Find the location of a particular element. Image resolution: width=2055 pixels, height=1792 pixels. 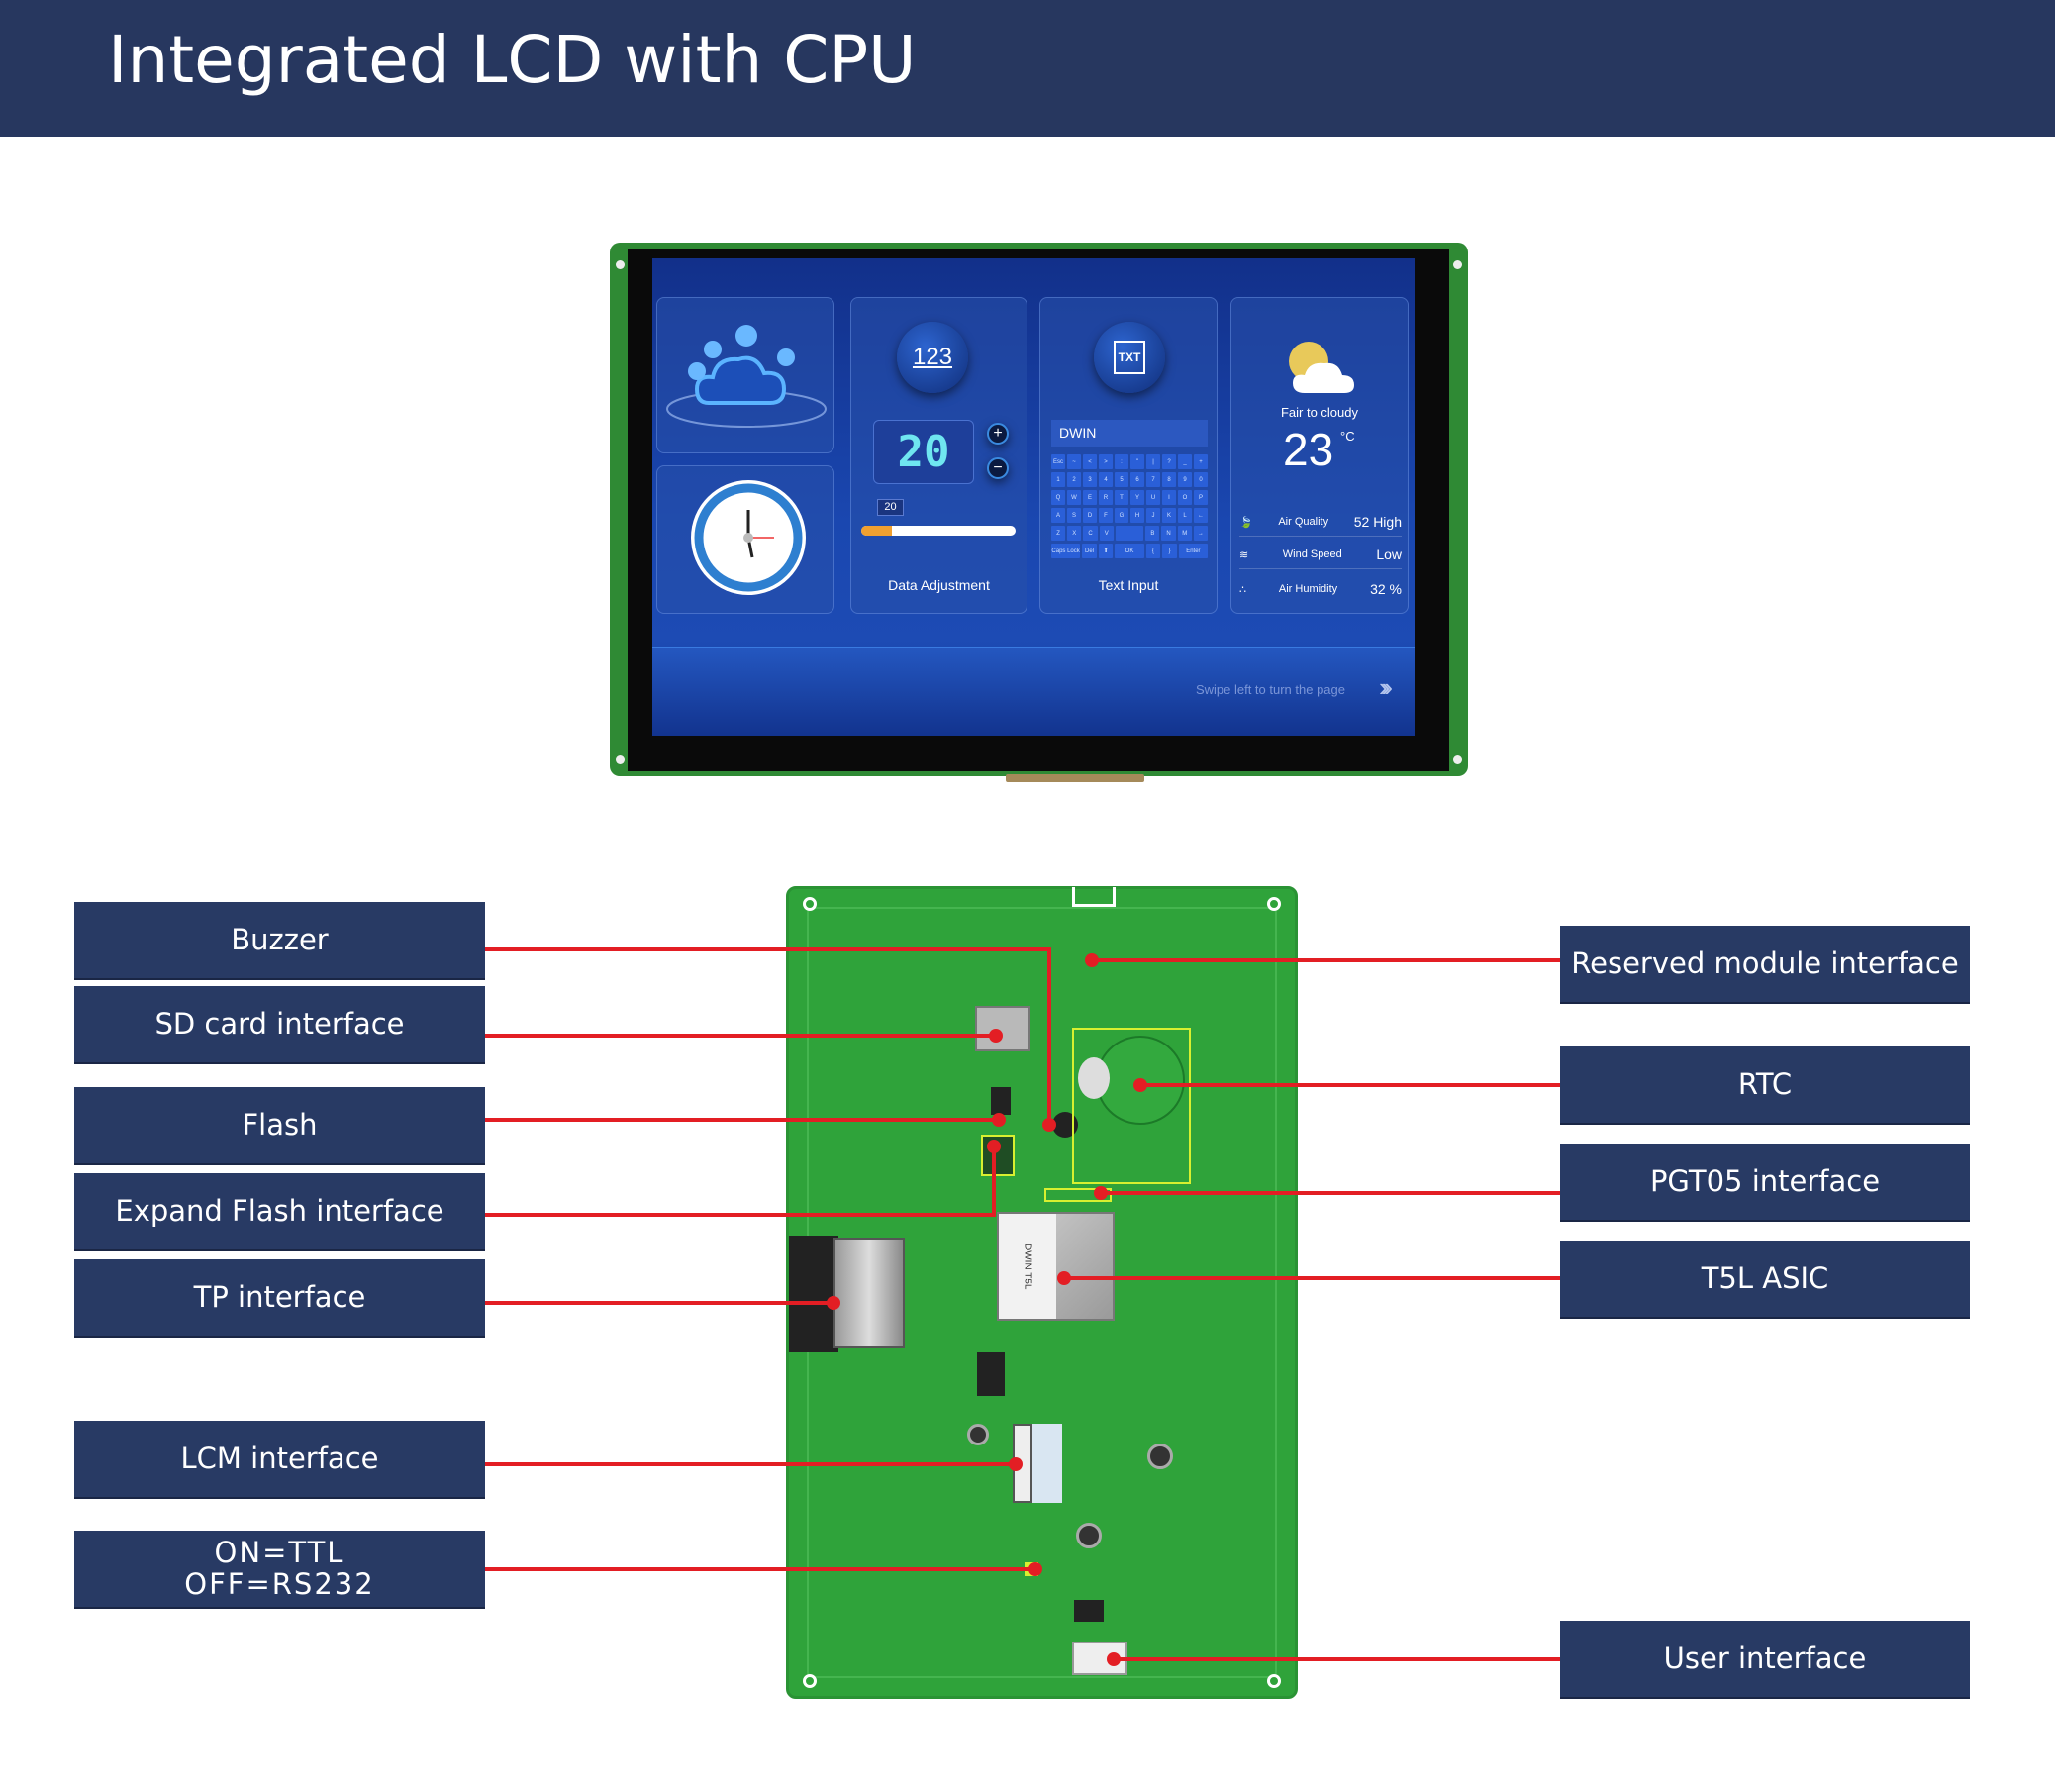

expand-flash-line is located at coordinates (740, 1181).